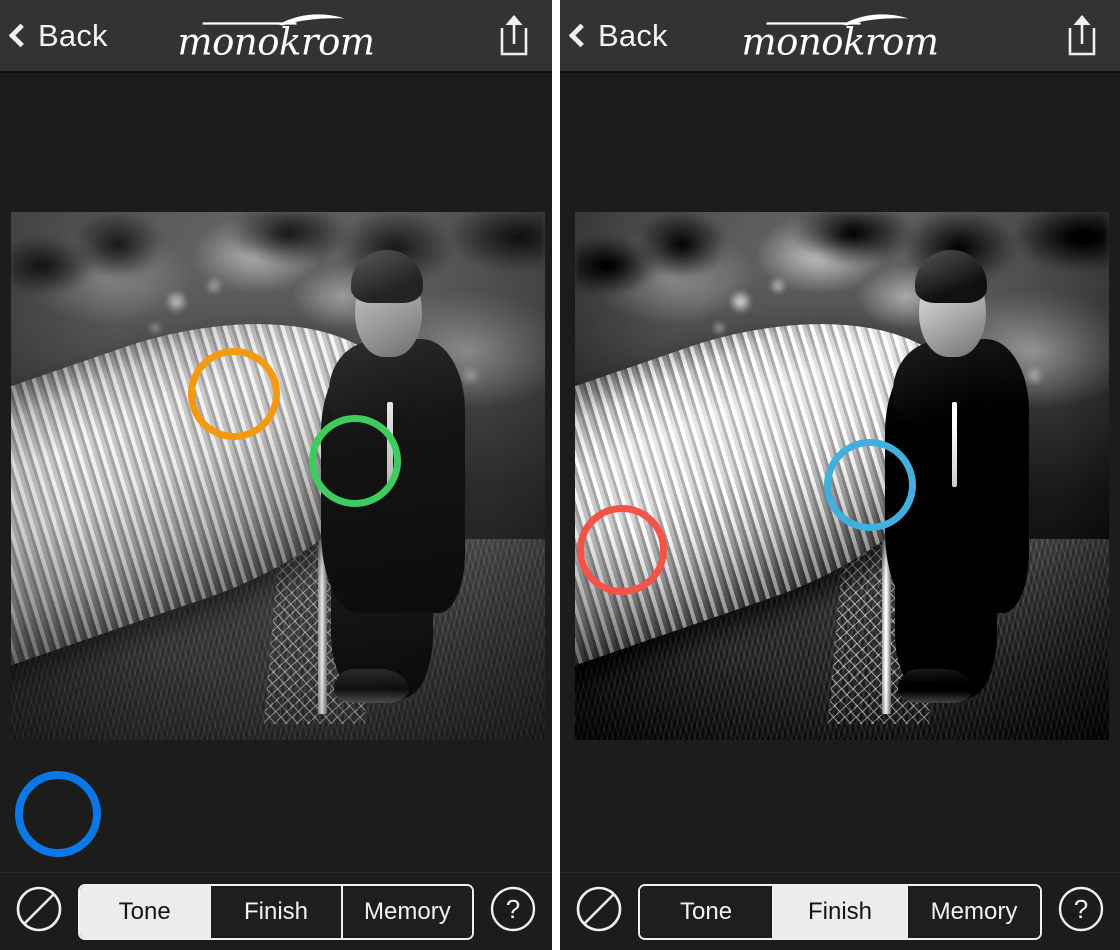  What do you see at coordinates (58, 814) in the screenshot?
I see `annotation-circle-blue` at bounding box center [58, 814].